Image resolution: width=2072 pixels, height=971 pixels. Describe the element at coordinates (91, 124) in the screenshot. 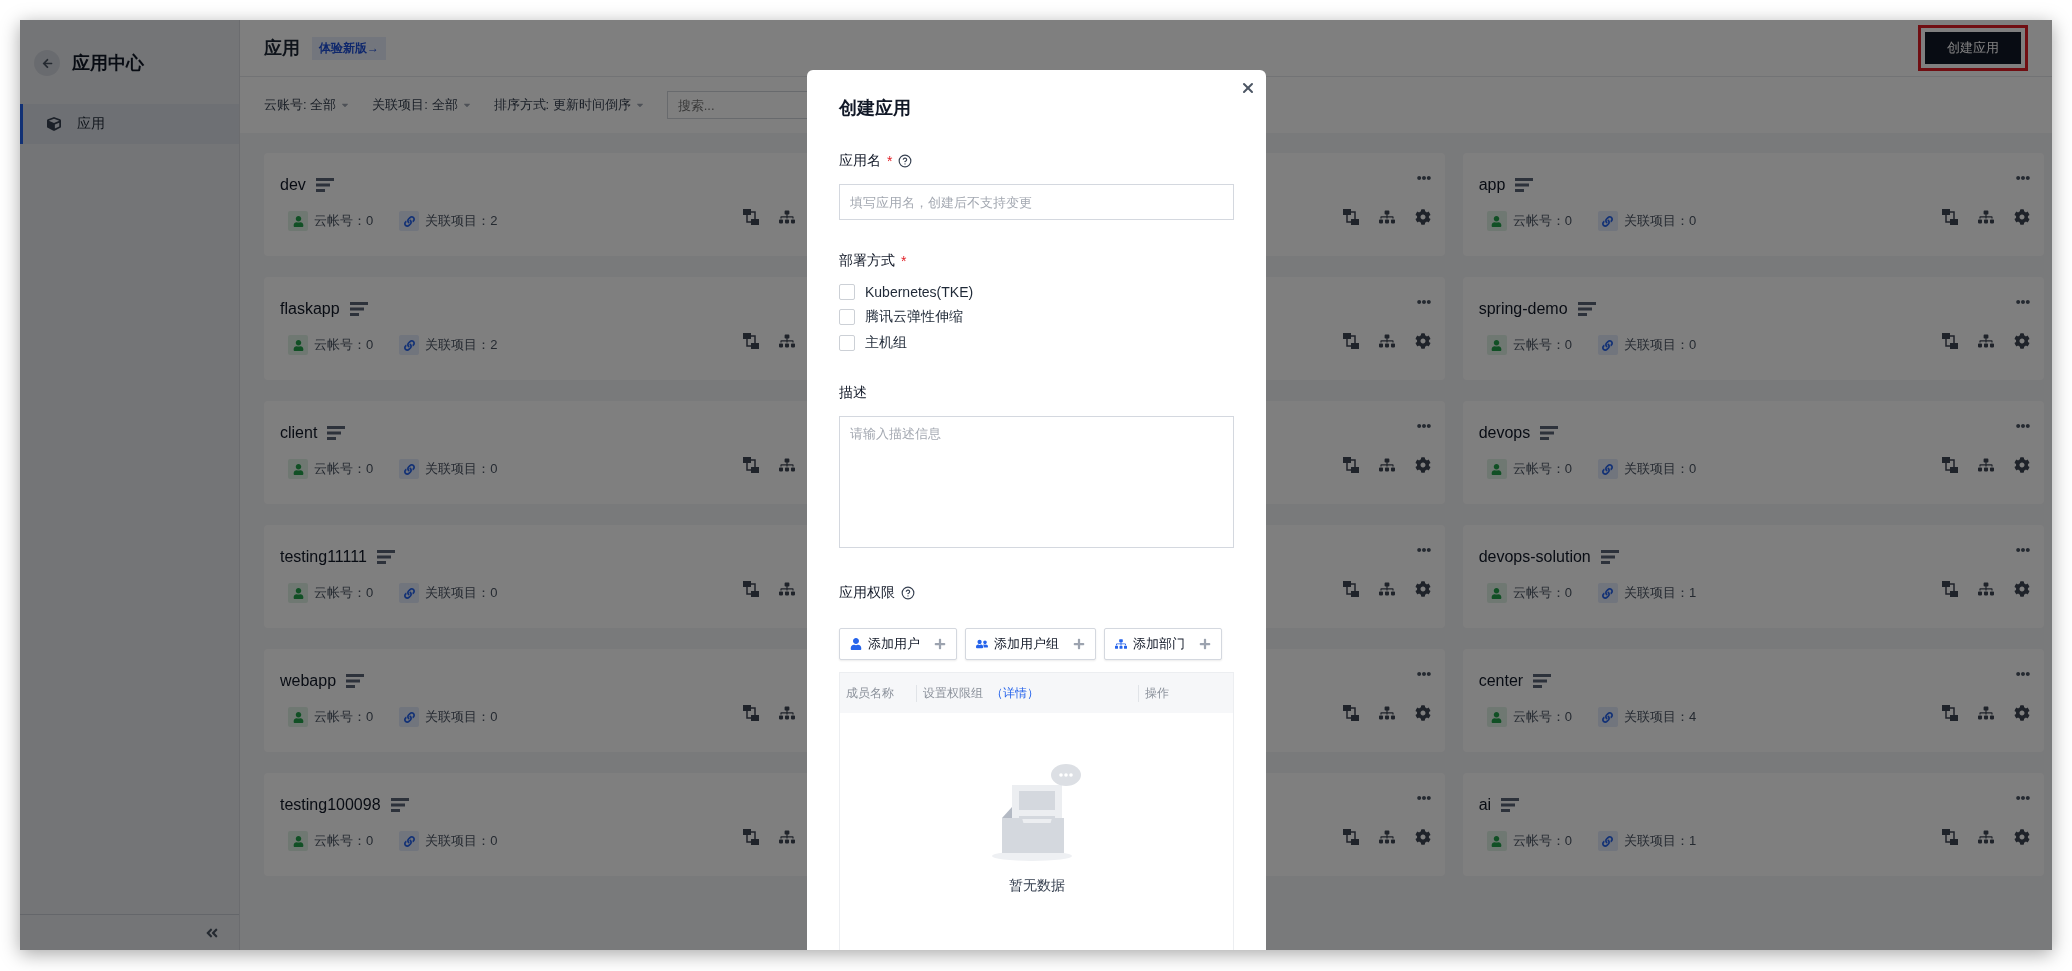

I see `sidebar-item-label: 应用` at that location.